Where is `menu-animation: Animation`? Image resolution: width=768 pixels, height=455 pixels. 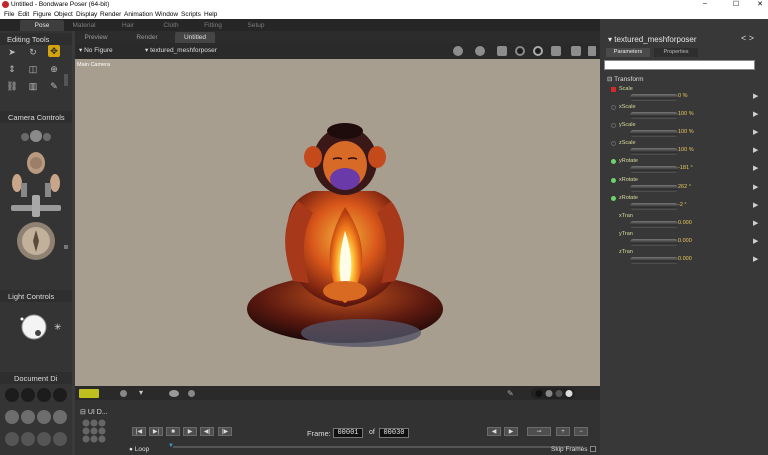 menu-animation: Animation is located at coordinates (138, 14).